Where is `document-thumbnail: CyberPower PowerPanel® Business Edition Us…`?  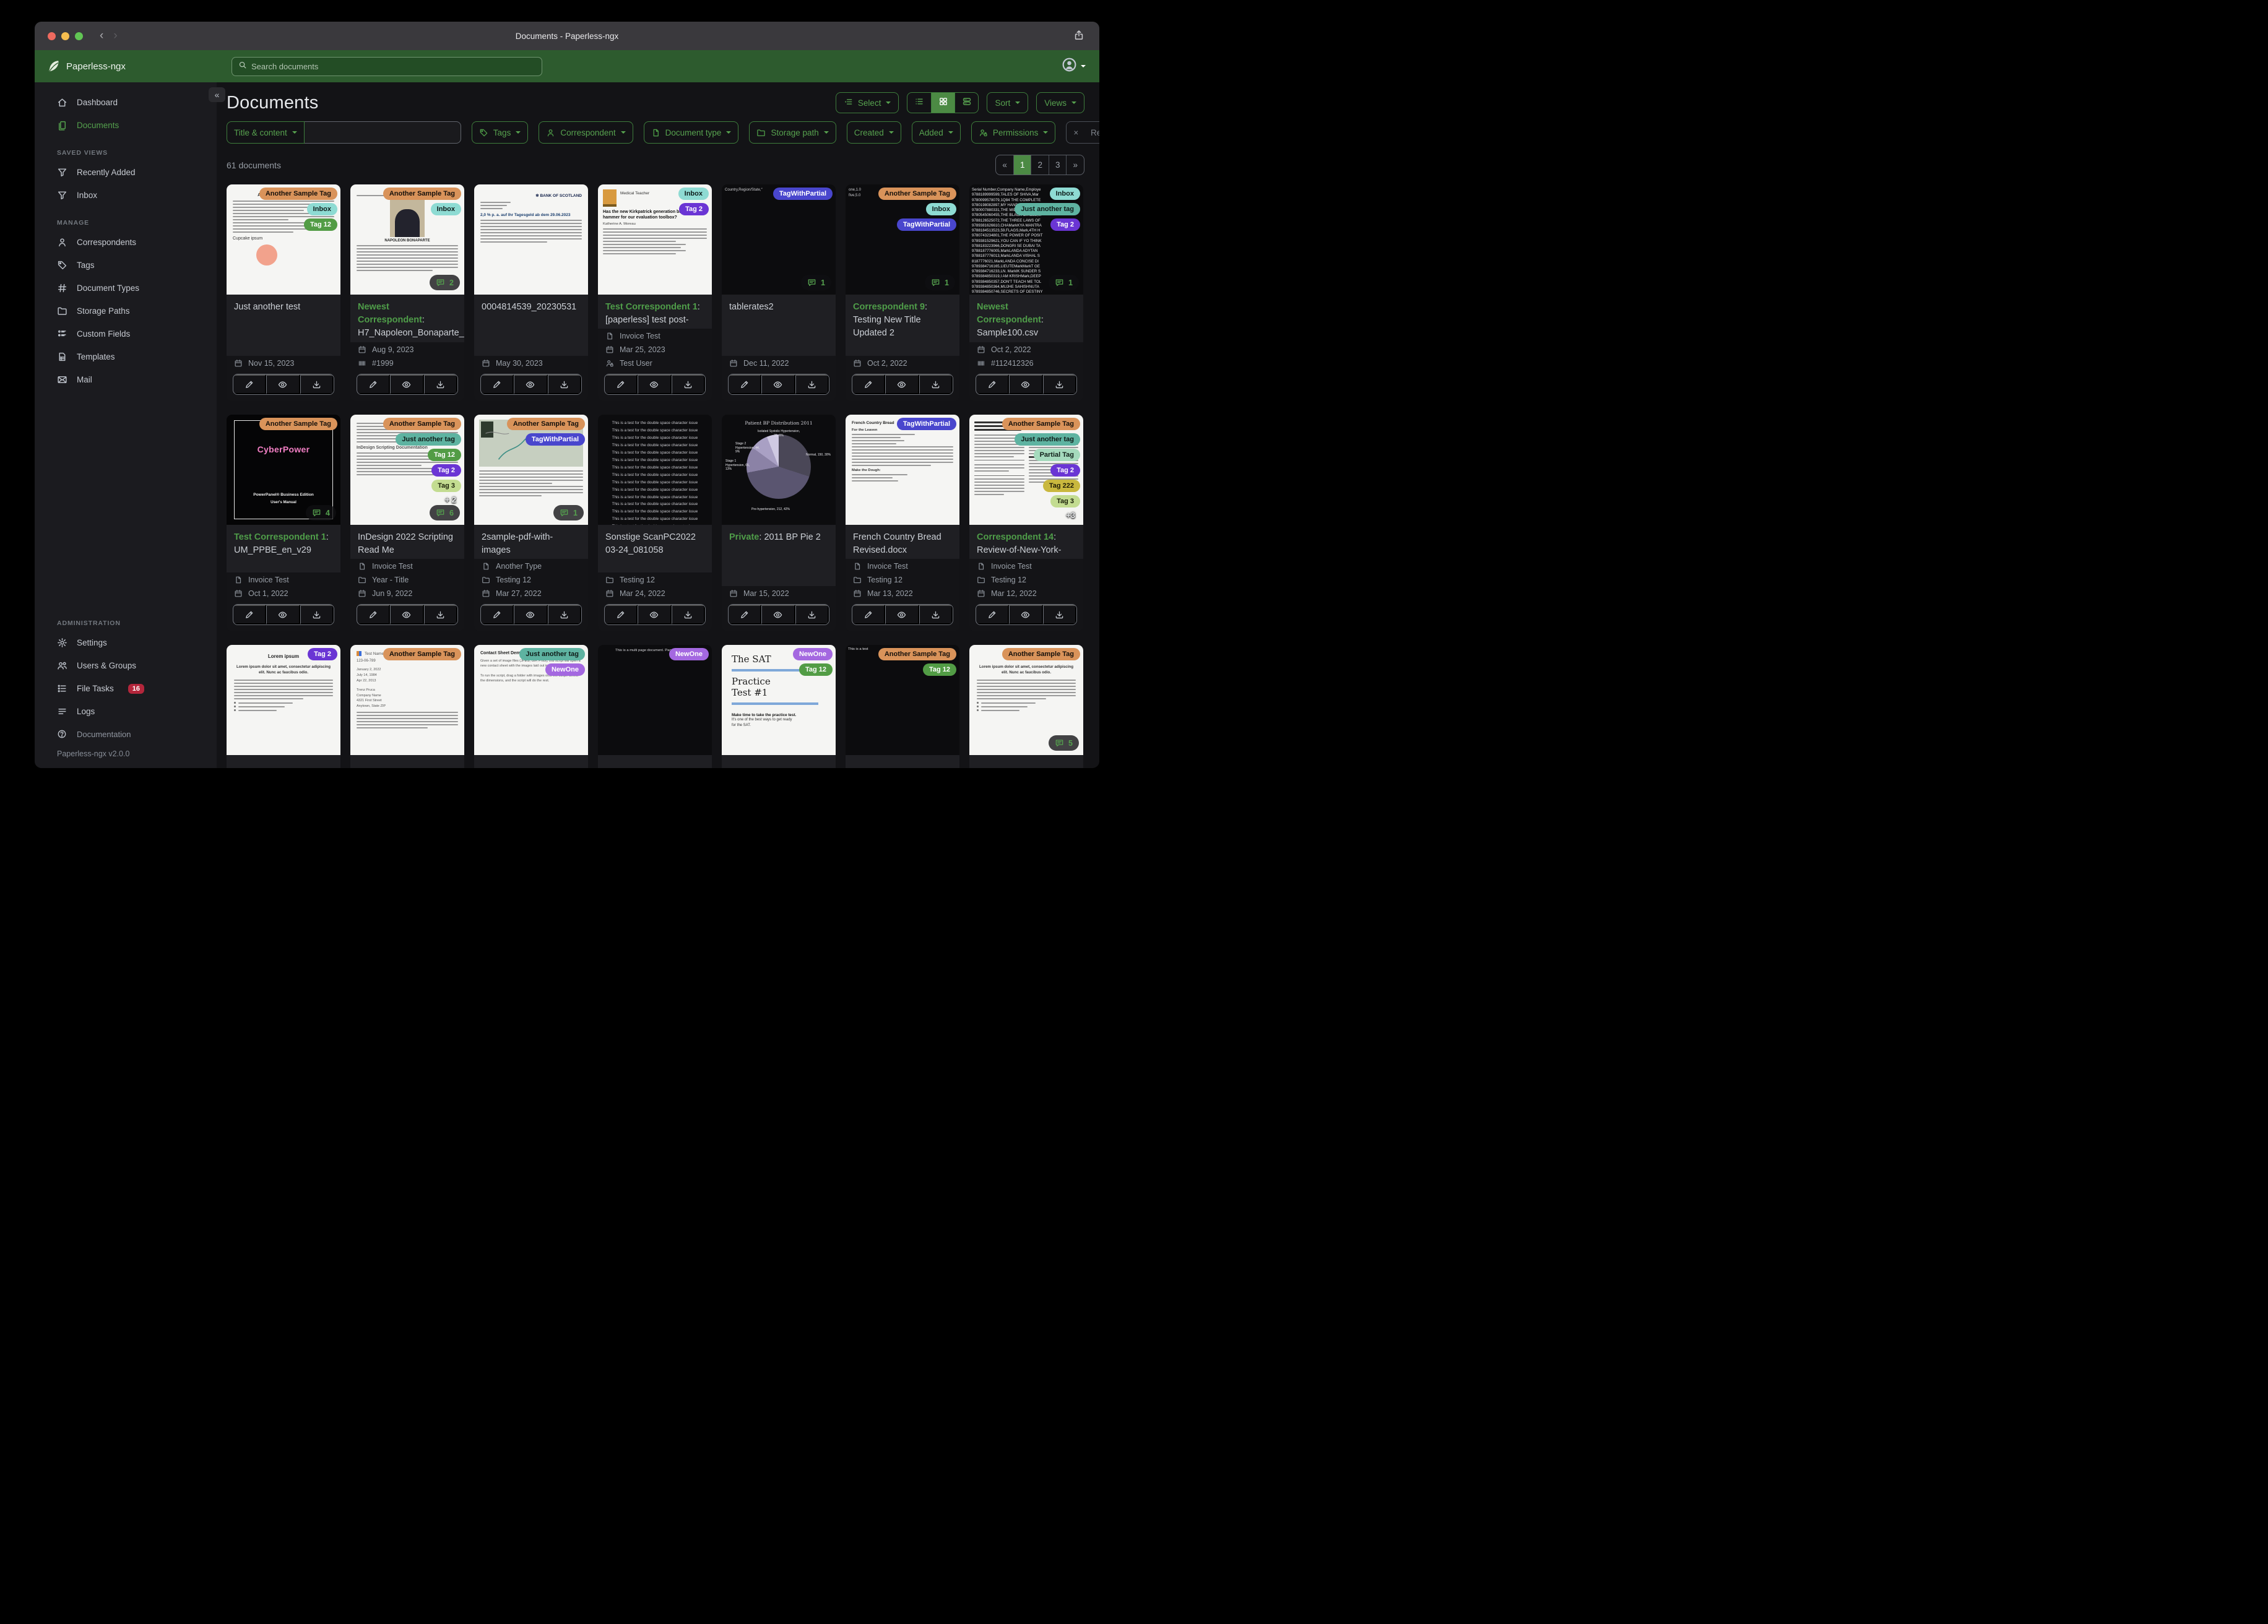
document-thumbnail: CyberPower PowerPanel® Business Edition Us… is located at coordinates (283, 470).